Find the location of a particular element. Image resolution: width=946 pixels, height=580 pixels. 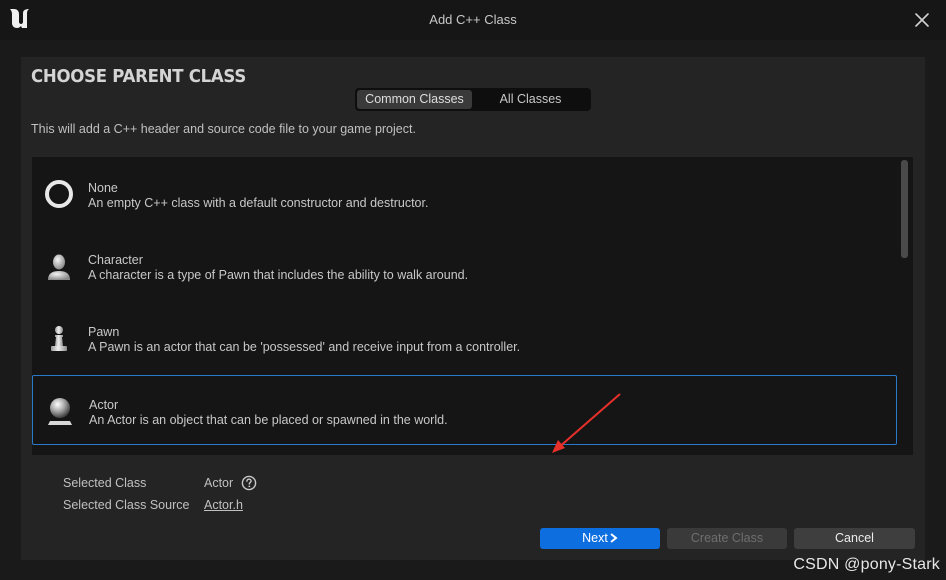

window-title: Add C++ Class is located at coordinates (473, 19).